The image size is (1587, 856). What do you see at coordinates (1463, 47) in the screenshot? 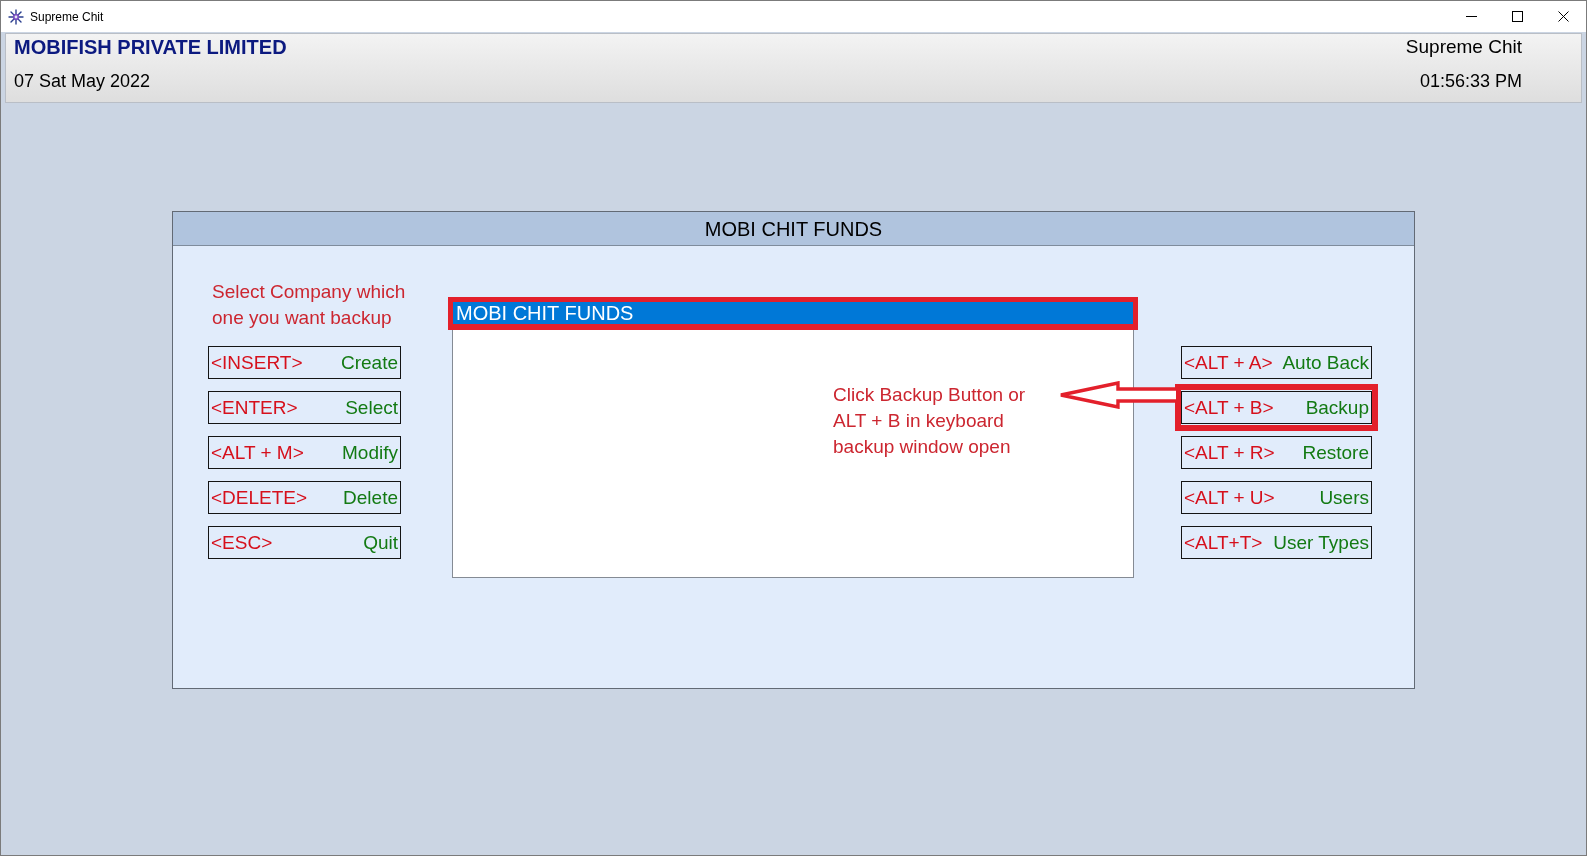
I see `app-name: Supreme Chit` at bounding box center [1463, 47].